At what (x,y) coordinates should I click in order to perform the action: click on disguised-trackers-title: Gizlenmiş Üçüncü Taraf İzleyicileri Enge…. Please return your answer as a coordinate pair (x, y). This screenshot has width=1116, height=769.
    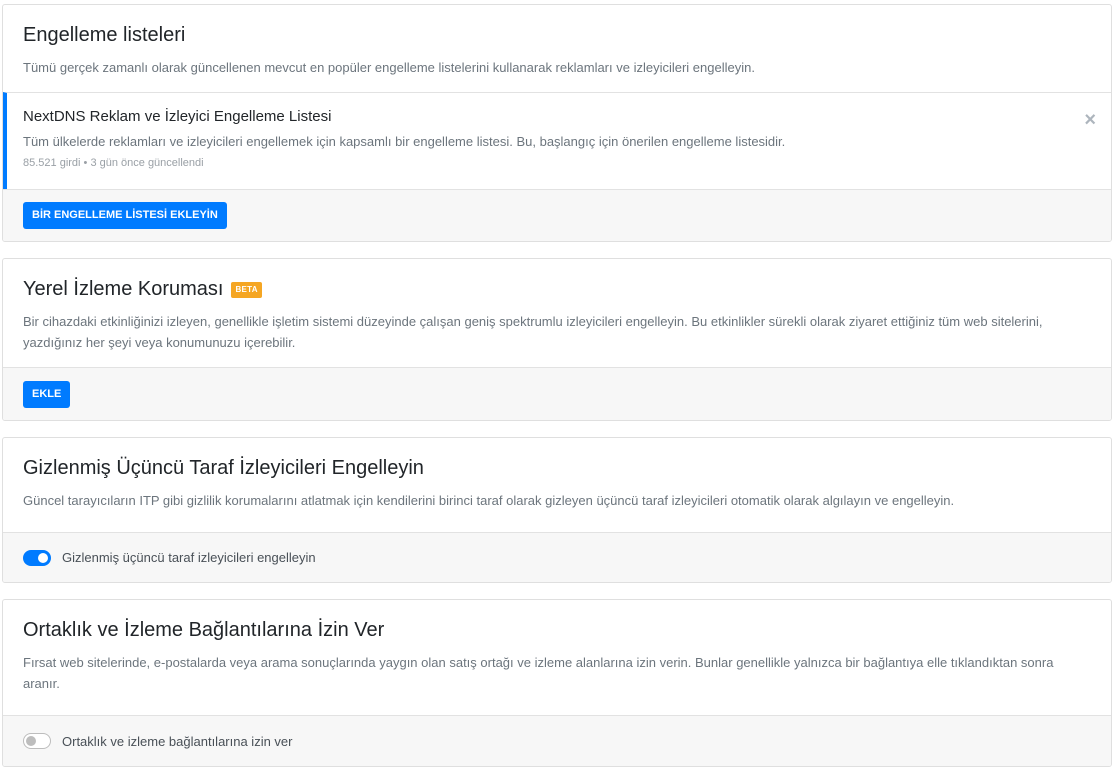
    Looking at the image, I should click on (223, 468).